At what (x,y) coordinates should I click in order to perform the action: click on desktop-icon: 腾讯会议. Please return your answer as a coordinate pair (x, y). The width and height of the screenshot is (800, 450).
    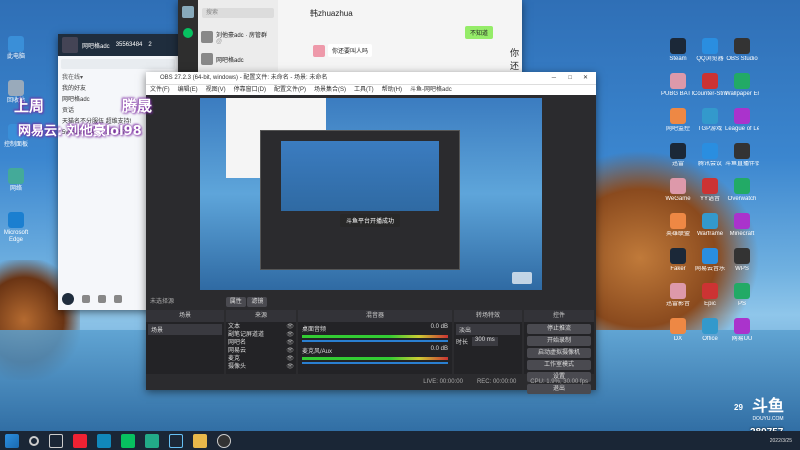
    Looking at the image, I should click on (710, 155).